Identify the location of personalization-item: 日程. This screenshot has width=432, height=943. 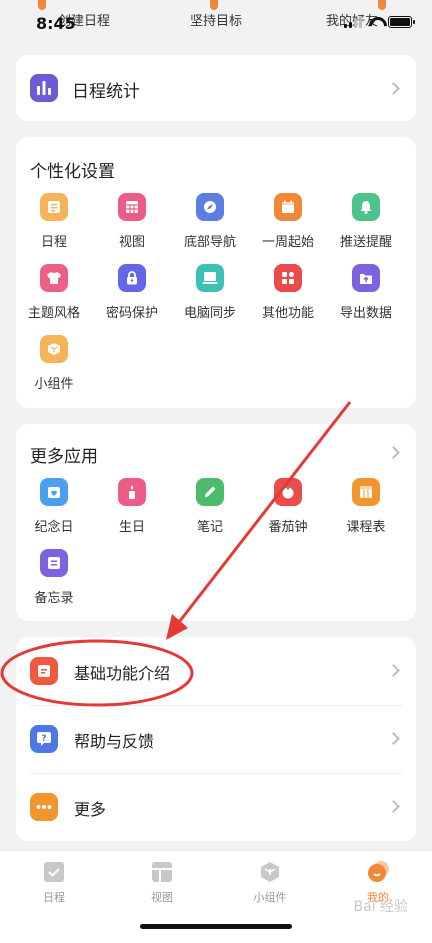
(54, 221).